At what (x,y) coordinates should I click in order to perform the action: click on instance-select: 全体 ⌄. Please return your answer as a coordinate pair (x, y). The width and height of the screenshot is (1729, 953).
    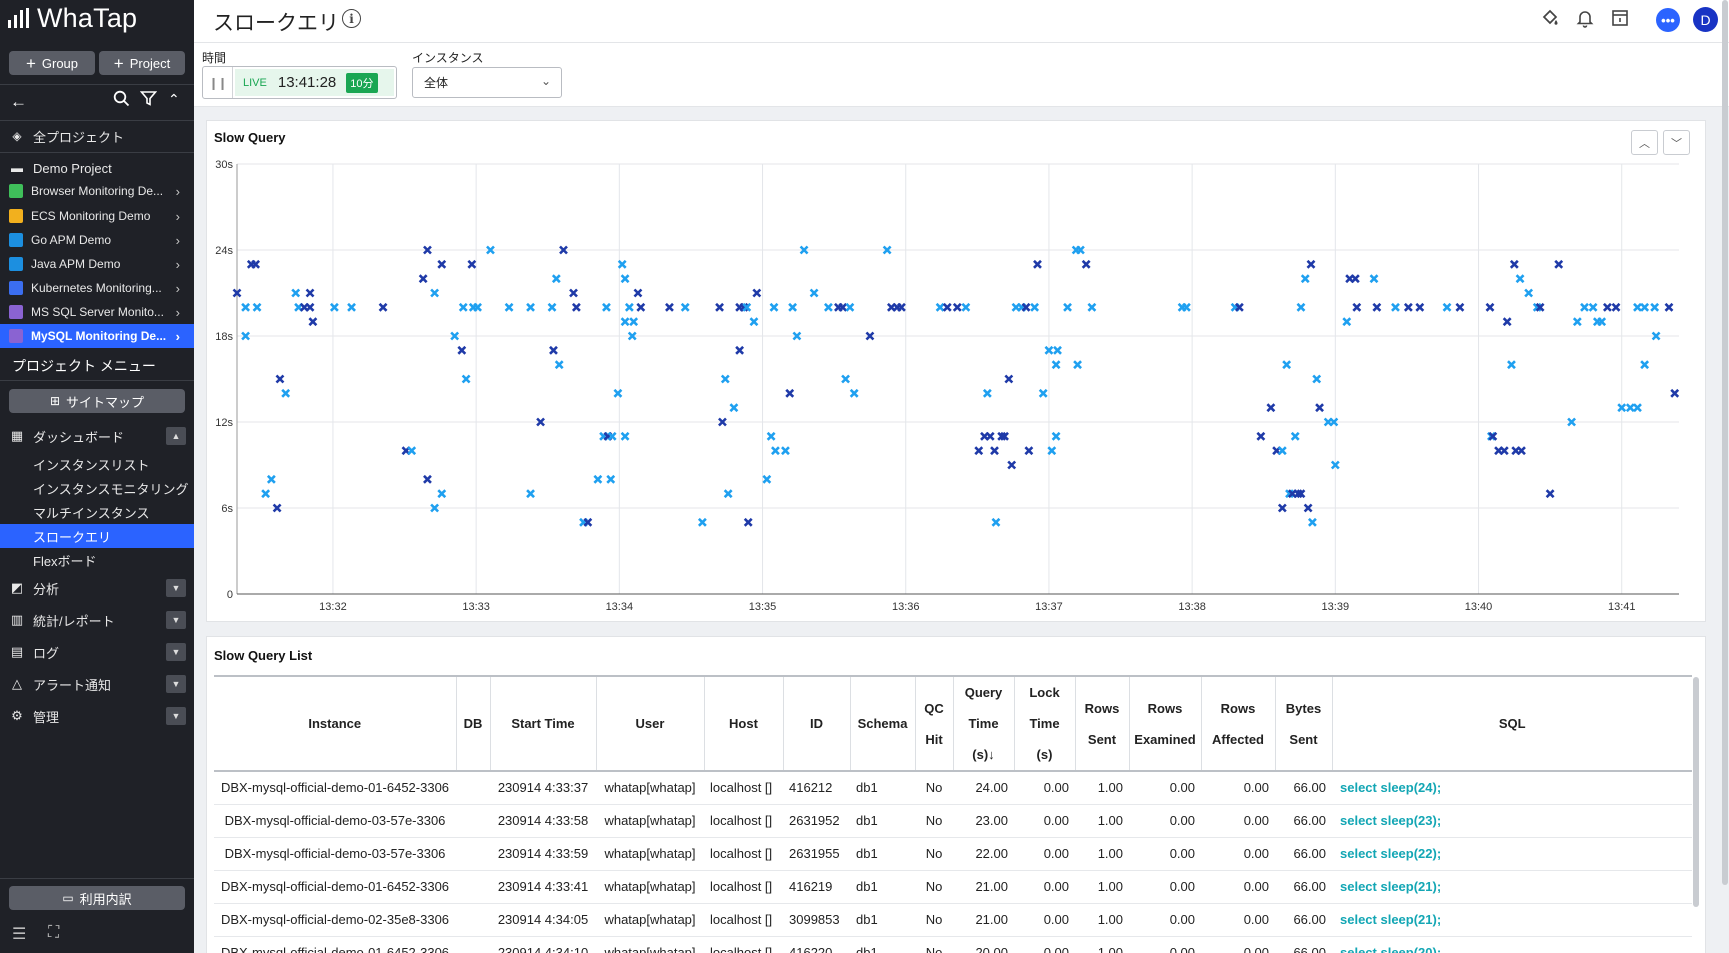
    Looking at the image, I should click on (487, 82).